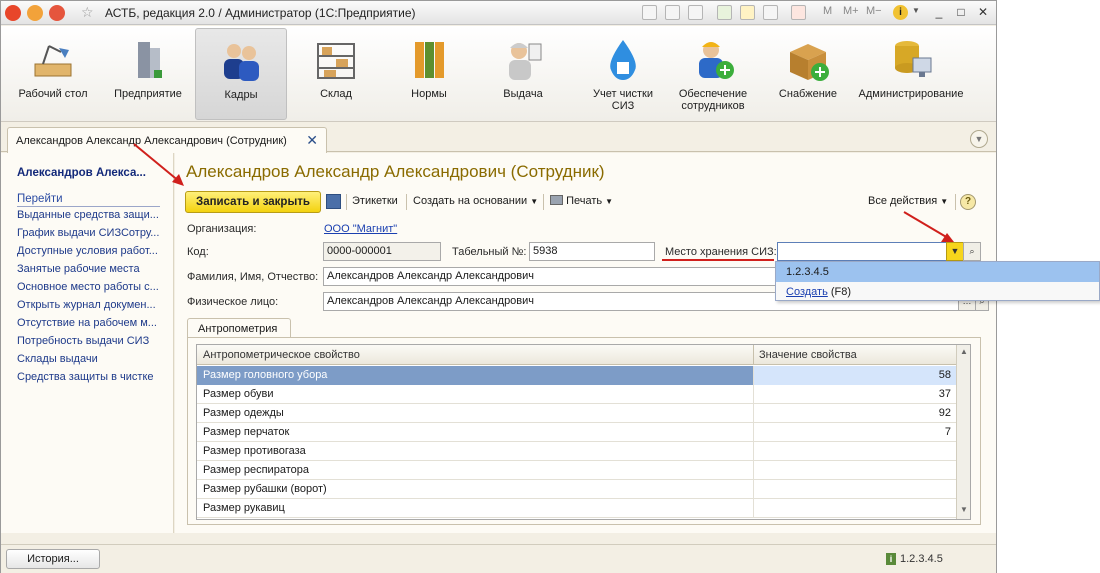  Describe the element at coordinates (53, 74) in the screenshot. I see `section-desktop: Рабочий стол` at that location.